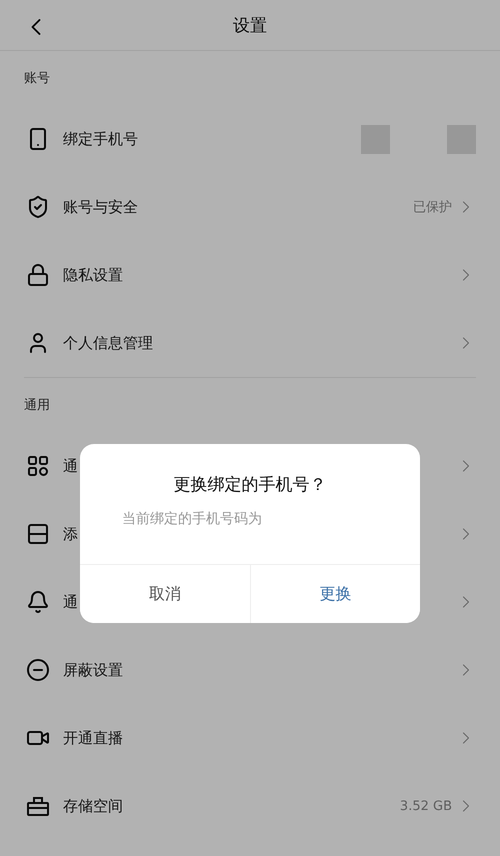 Image resolution: width=500 pixels, height=856 pixels. What do you see at coordinates (100, 139) in the screenshot?
I see `row-label: 绑定手机号` at bounding box center [100, 139].